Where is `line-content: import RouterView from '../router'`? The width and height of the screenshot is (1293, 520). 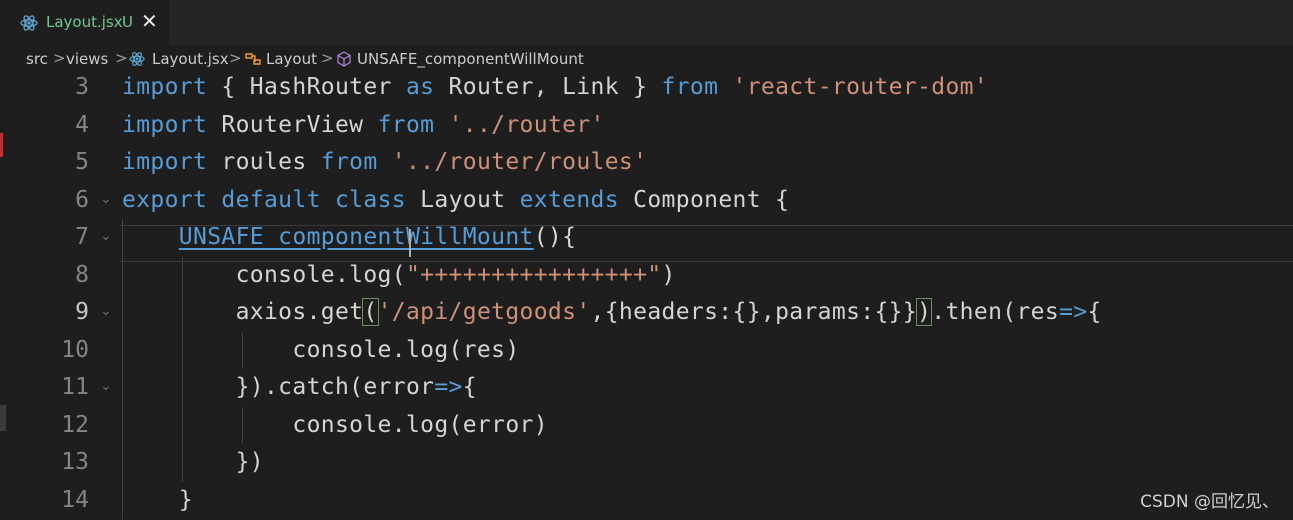 line-content: import RouterView from '../router' is located at coordinates (363, 124).